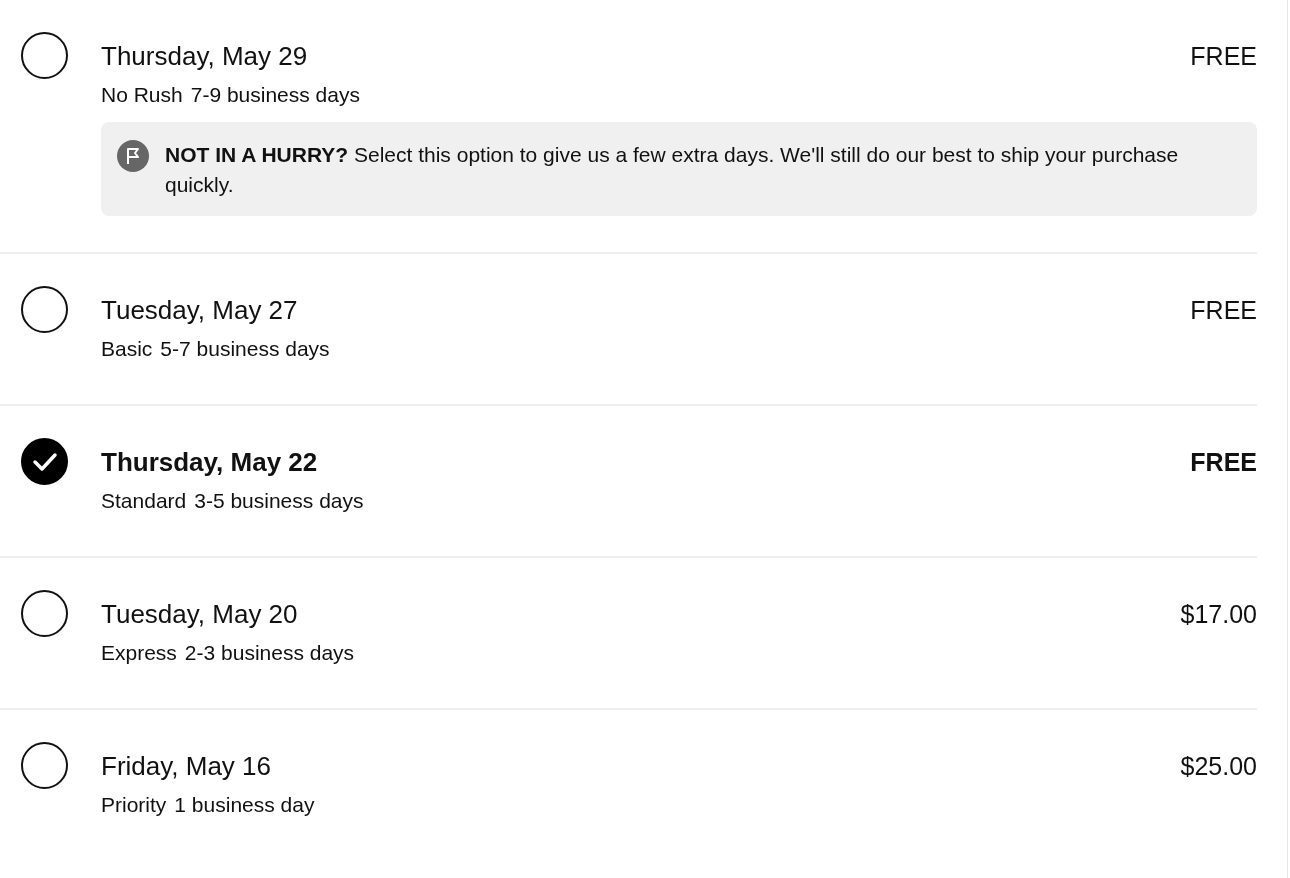  What do you see at coordinates (209, 462) in the screenshot?
I see `delivery-date: Thursday, May 22` at bounding box center [209, 462].